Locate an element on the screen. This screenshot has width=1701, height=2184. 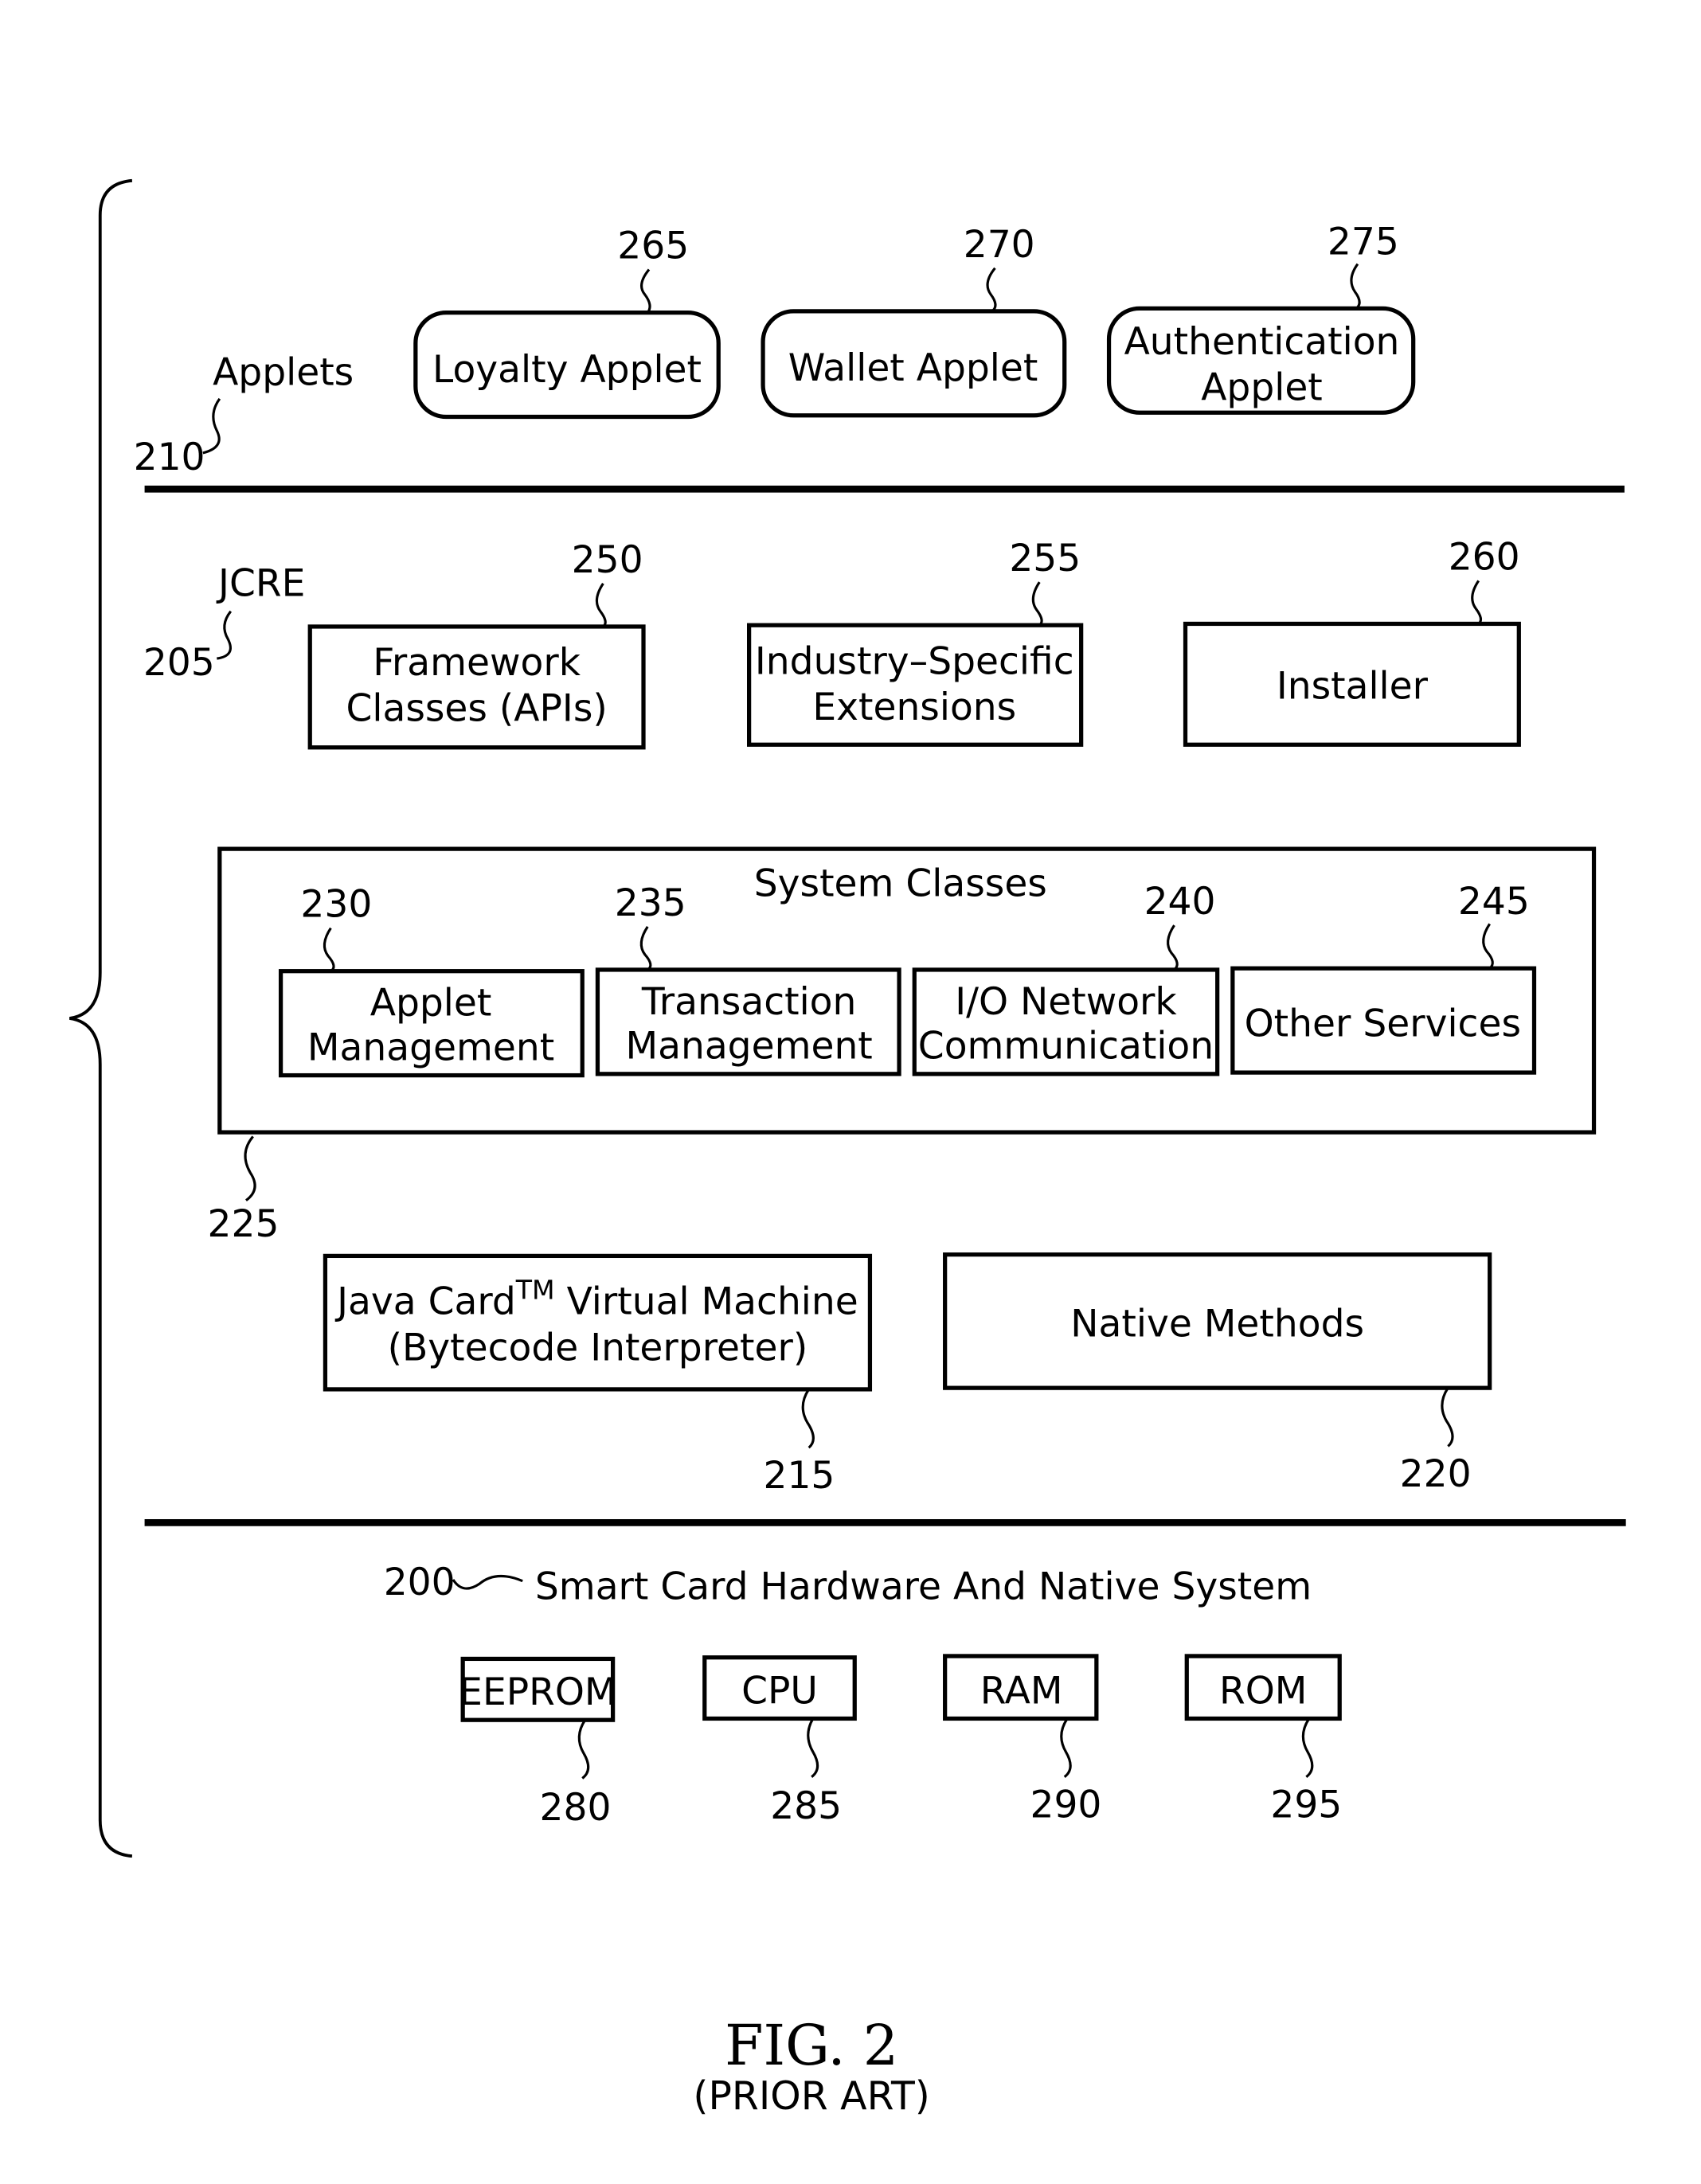
ref-number: 295 is located at coordinates (1306, 1805).